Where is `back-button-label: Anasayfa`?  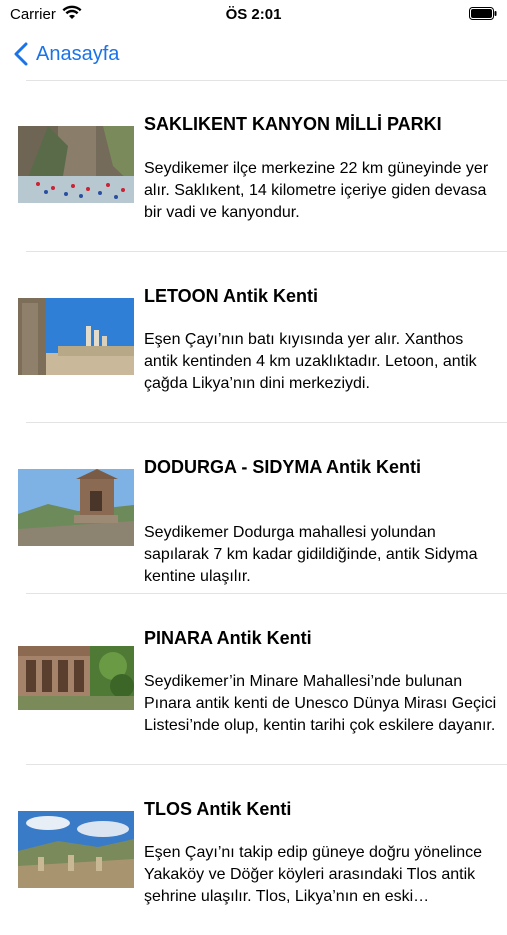 back-button-label: Anasayfa is located at coordinates (78, 53).